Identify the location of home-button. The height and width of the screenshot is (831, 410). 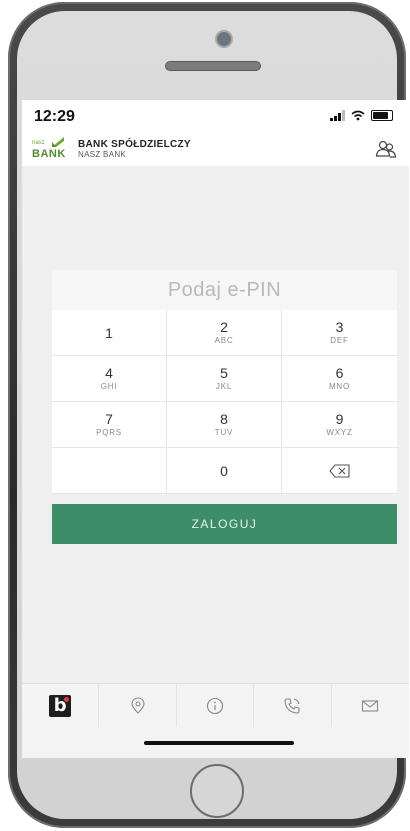
(217, 791).